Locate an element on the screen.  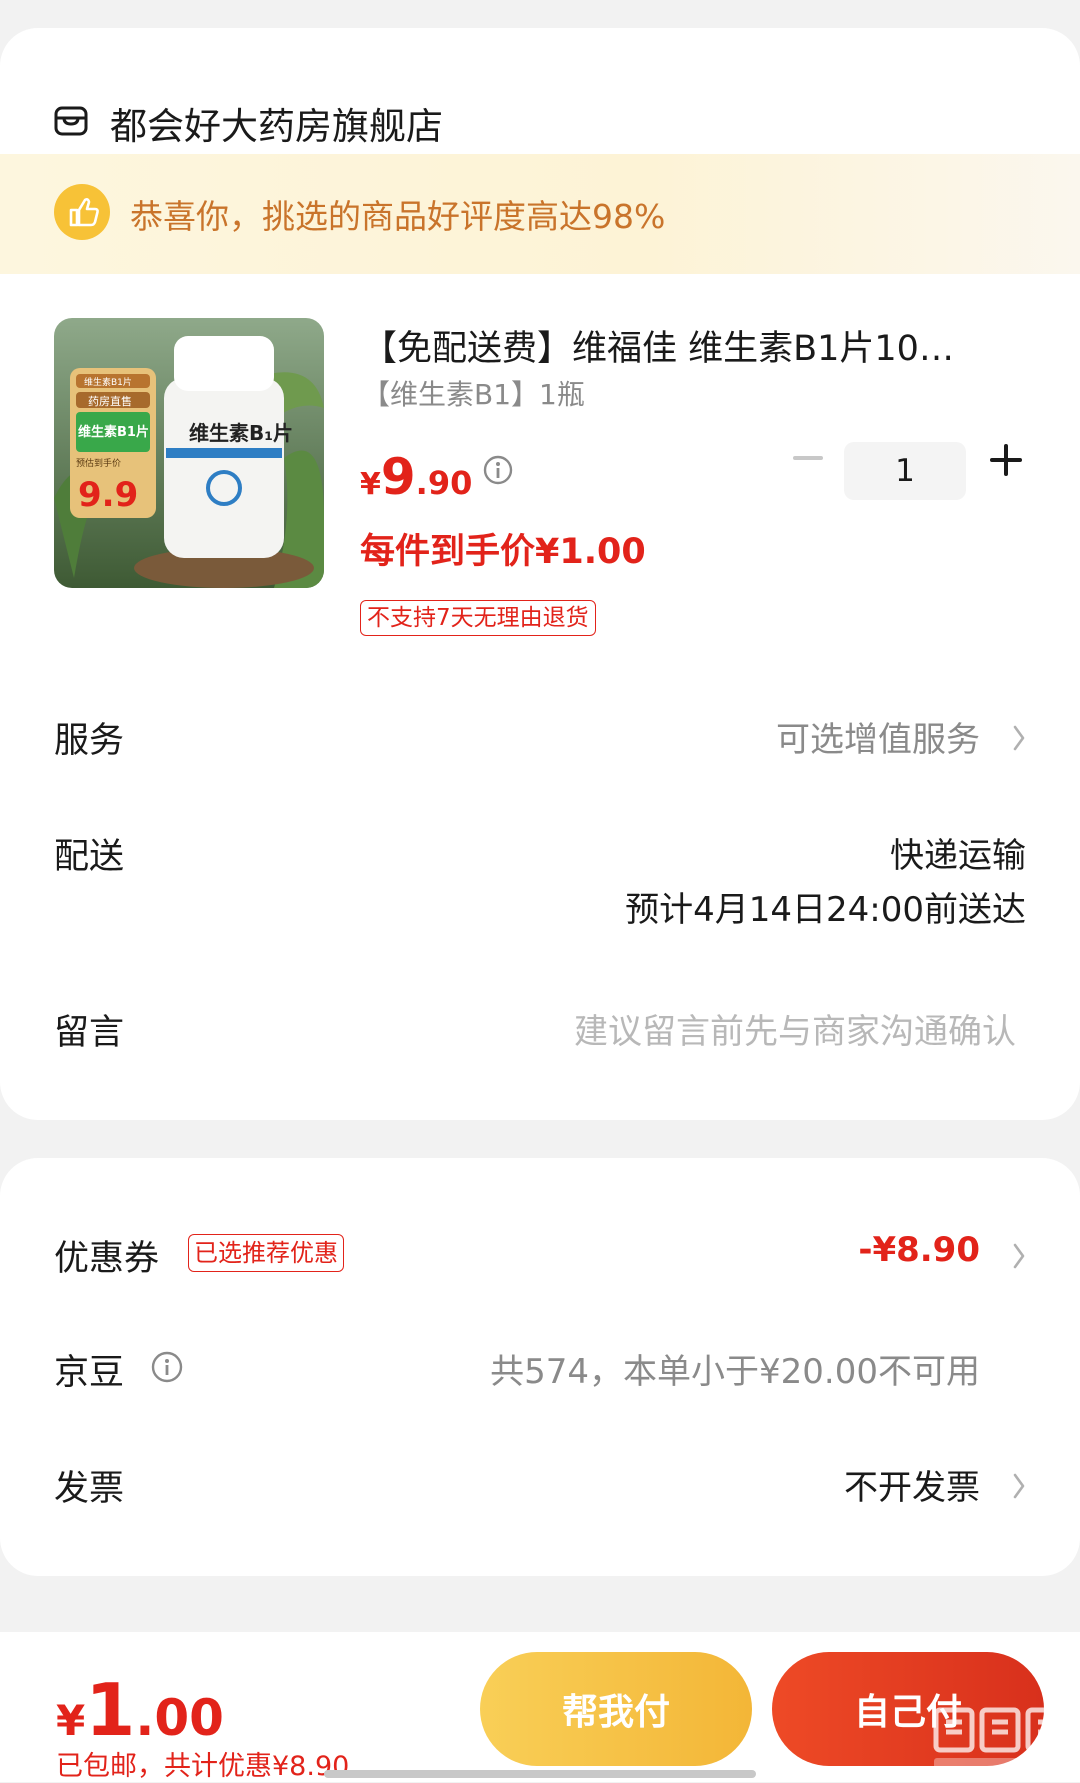
quantity-increase-button is located at coordinates (1006, 460).